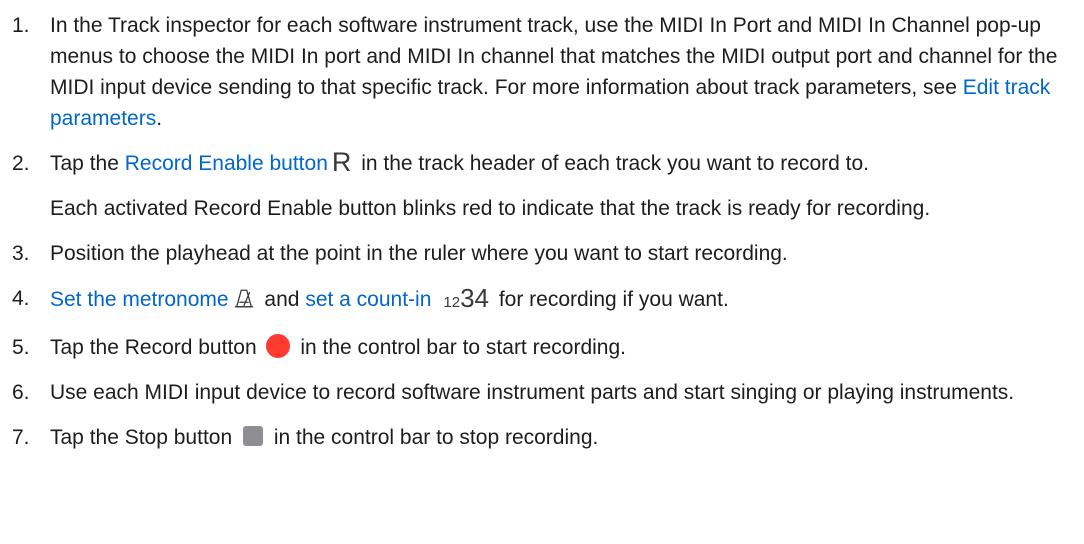  Describe the element at coordinates (21, 163) in the screenshot. I see `step-number: 2.` at that location.